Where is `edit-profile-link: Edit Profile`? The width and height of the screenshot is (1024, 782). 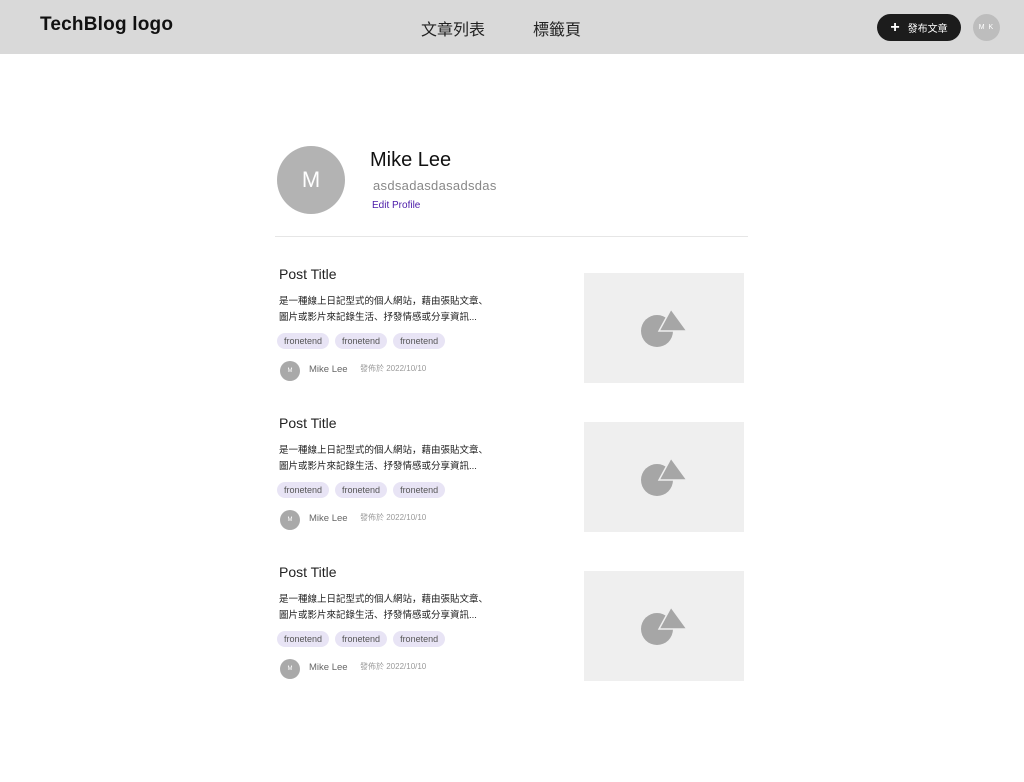 edit-profile-link: Edit Profile is located at coordinates (396, 205).